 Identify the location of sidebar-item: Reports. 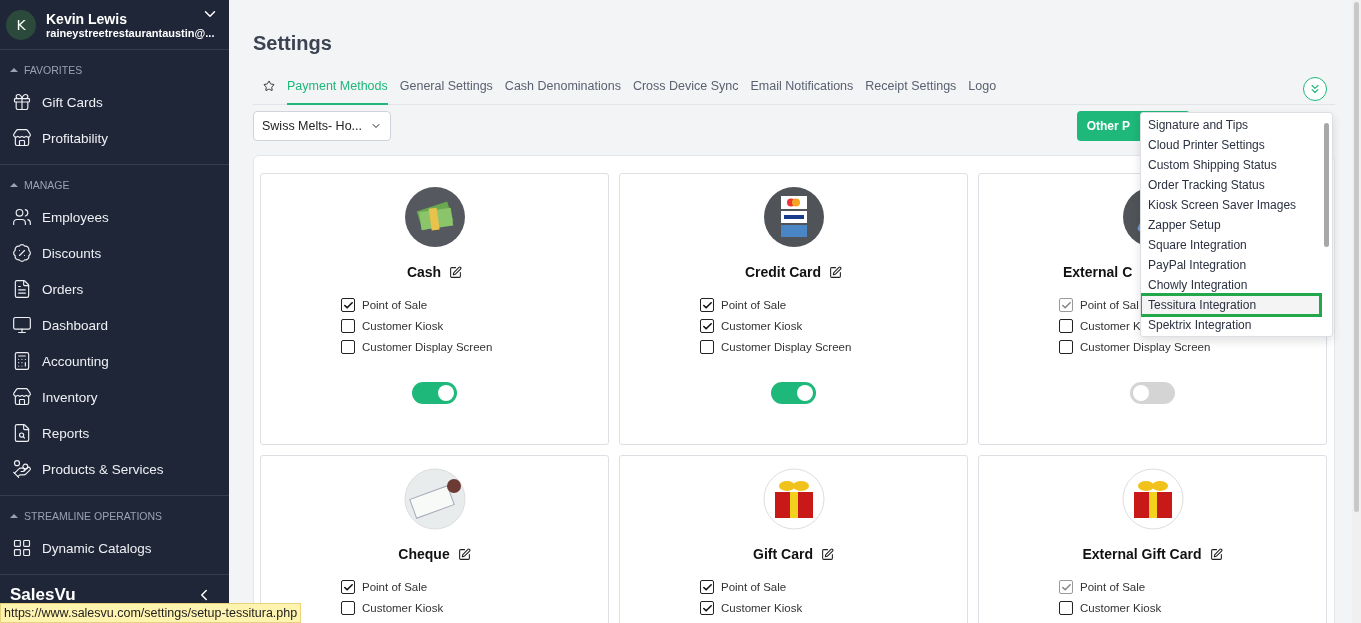
(114, 433).